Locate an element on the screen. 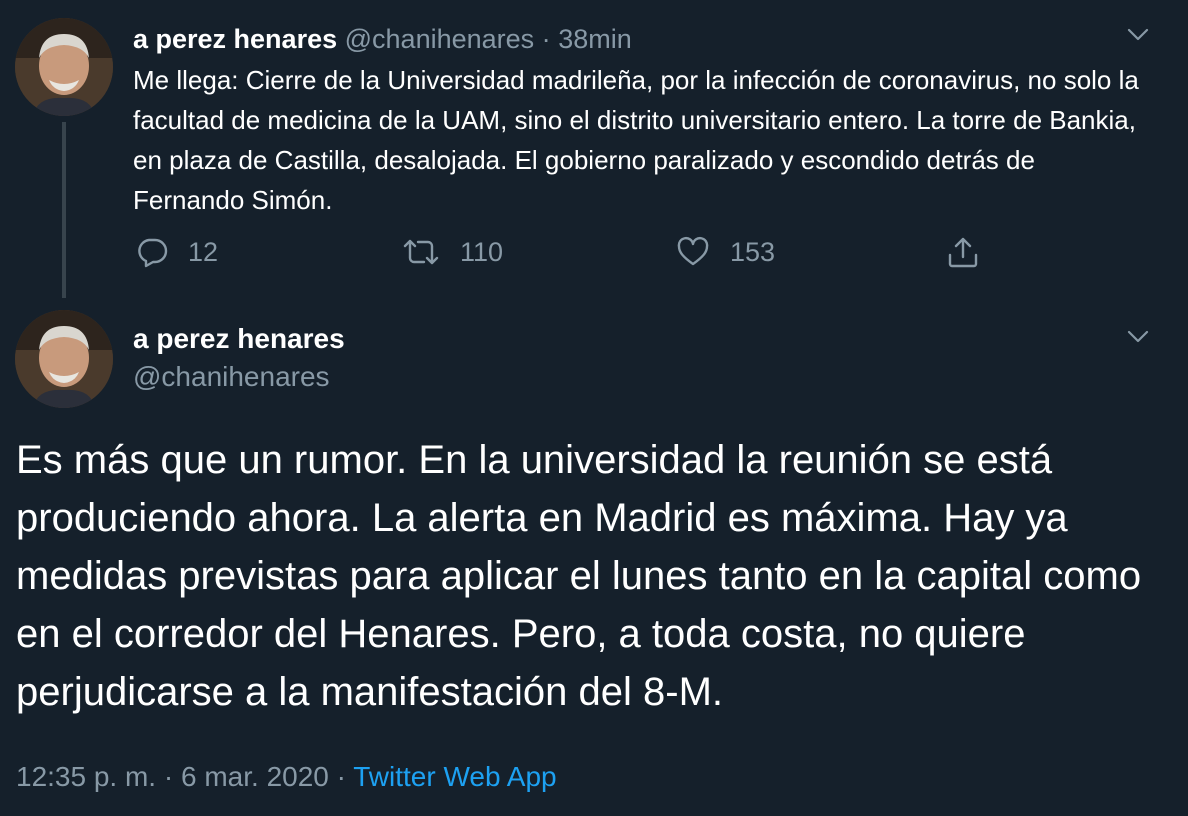 The height and width of the screenshot is (816, 1188). heart-icon is located at coordinates (693, 251).